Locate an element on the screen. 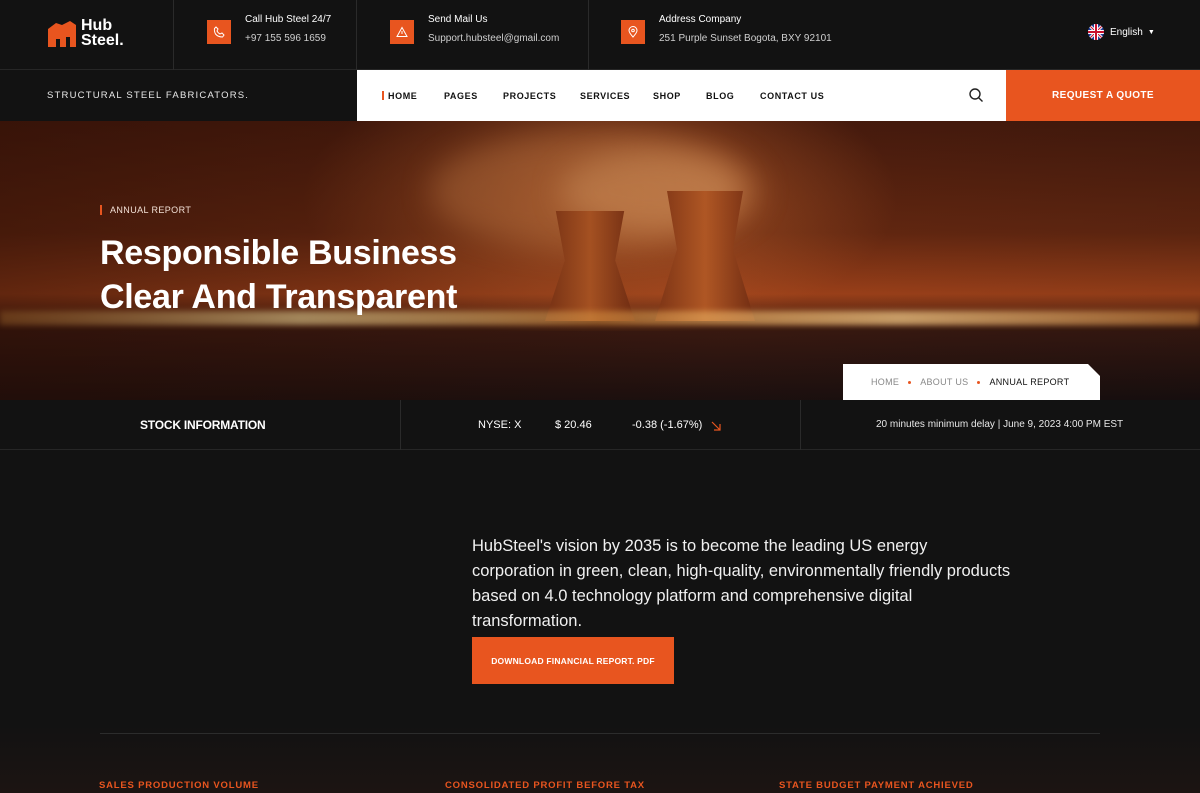 Image resolution: width=1200 pixels, height=793 pixels. logo: Hub Steel. is located at coordinates (86, 33).